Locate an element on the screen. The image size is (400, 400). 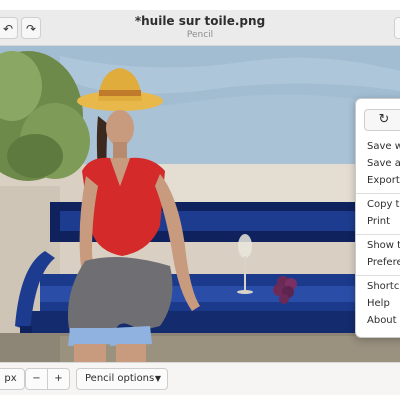
reload-button: ↻ is located at coordinates (382, 120).